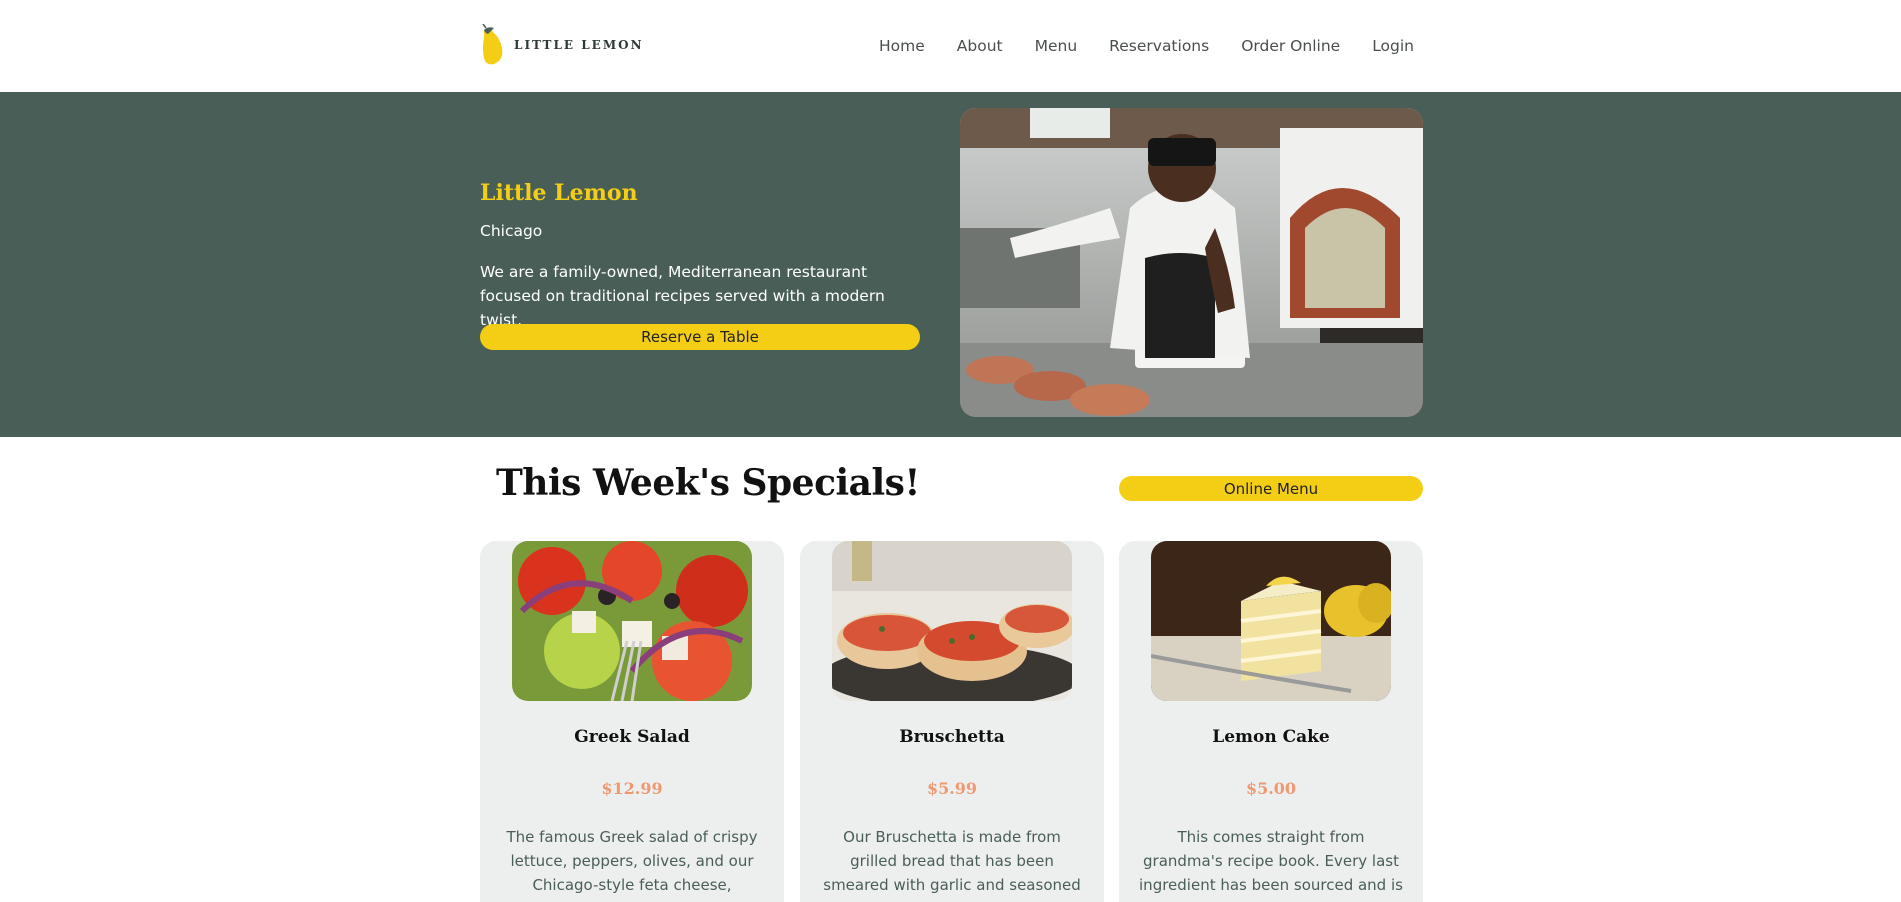  What do you see at coordinates (952, 621) in the screenshot?
I see `bruschetta-image` at bounding box center [952, 621].